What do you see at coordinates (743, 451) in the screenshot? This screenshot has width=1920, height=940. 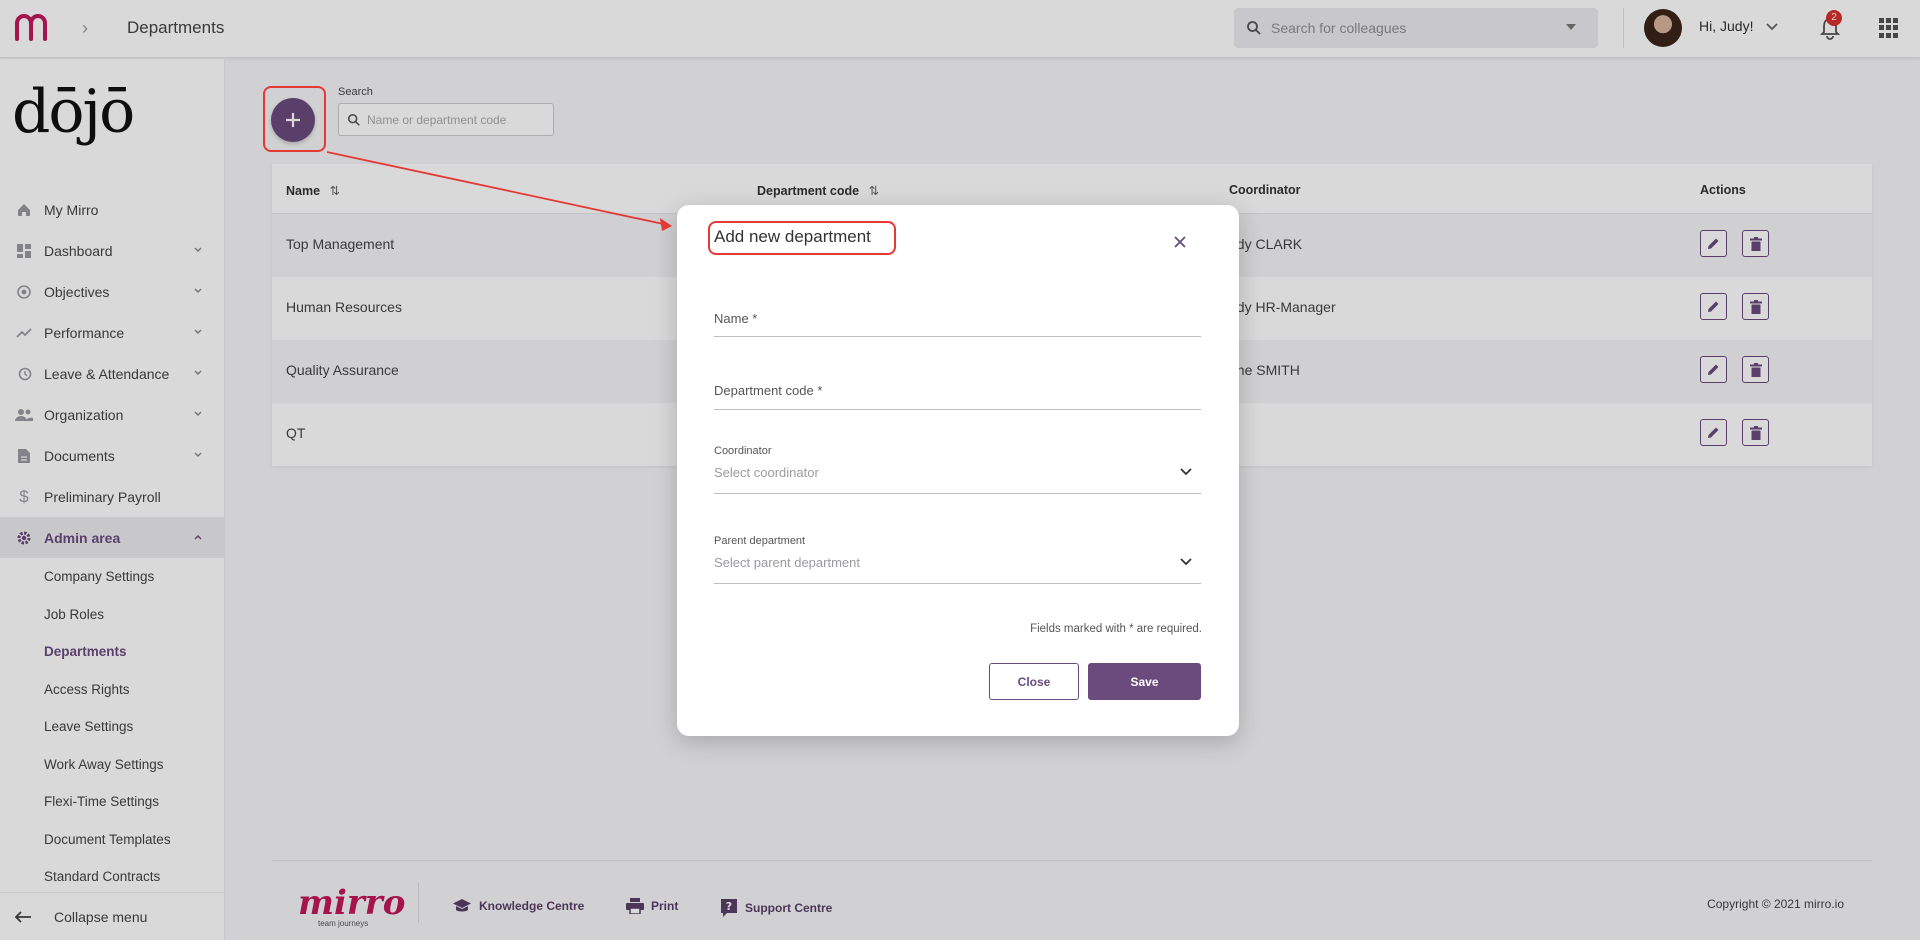 I see `coordinator-label: Coordinator` at bounding box center [743, 451].